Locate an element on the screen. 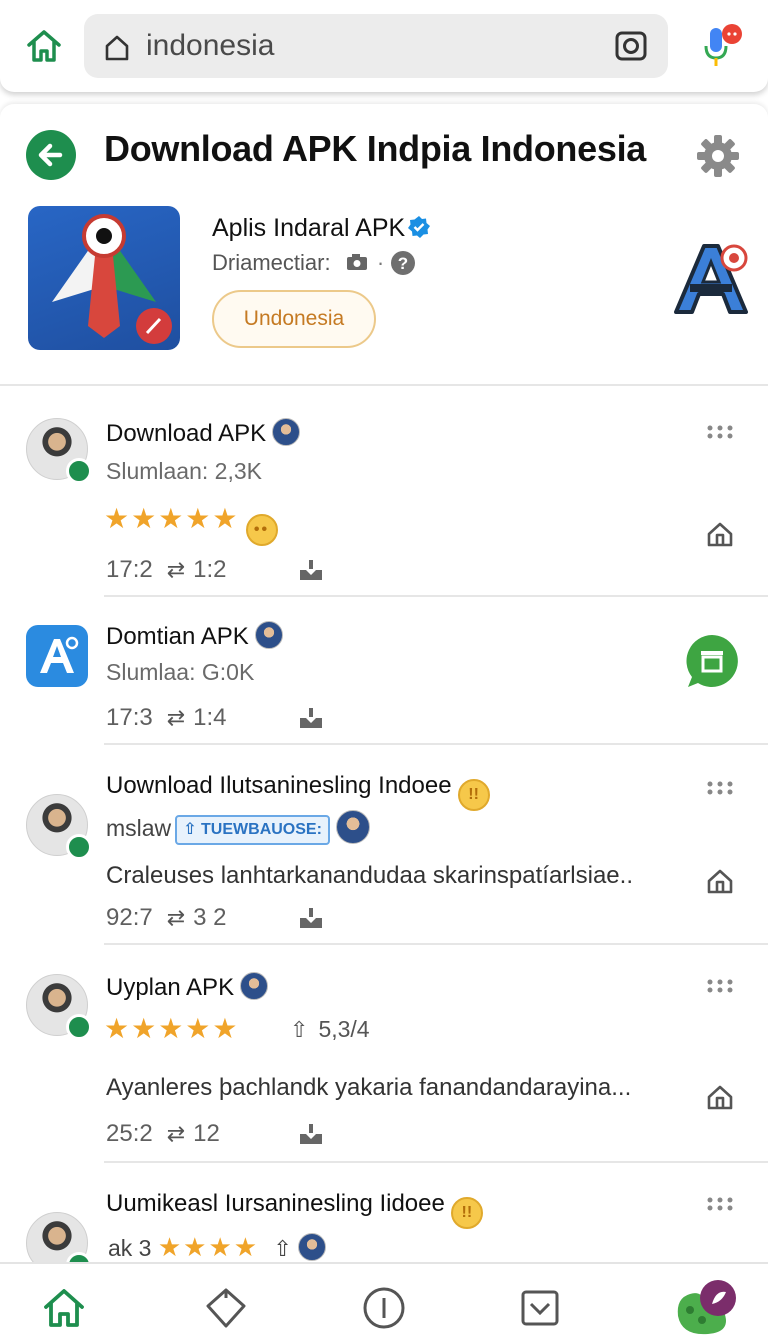  tag-icon is located at coordinates (226, 1308).